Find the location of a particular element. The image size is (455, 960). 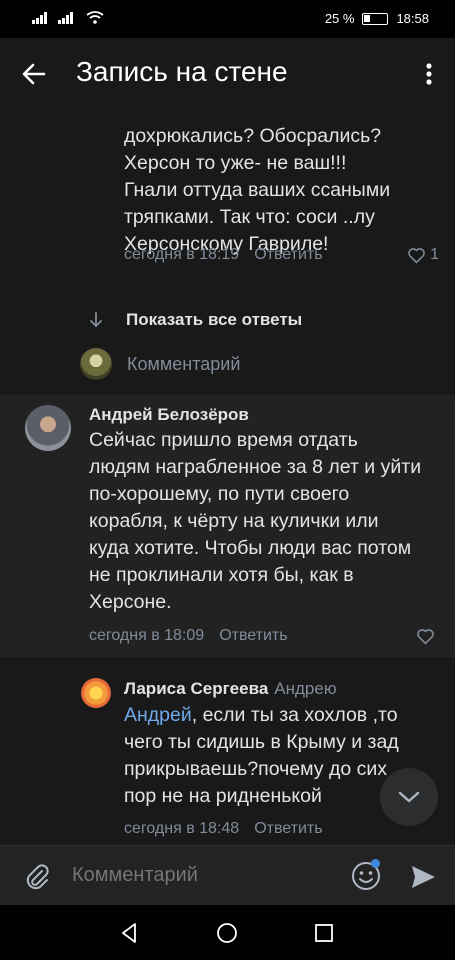

battery-icon is located at coordinates (375, 18).